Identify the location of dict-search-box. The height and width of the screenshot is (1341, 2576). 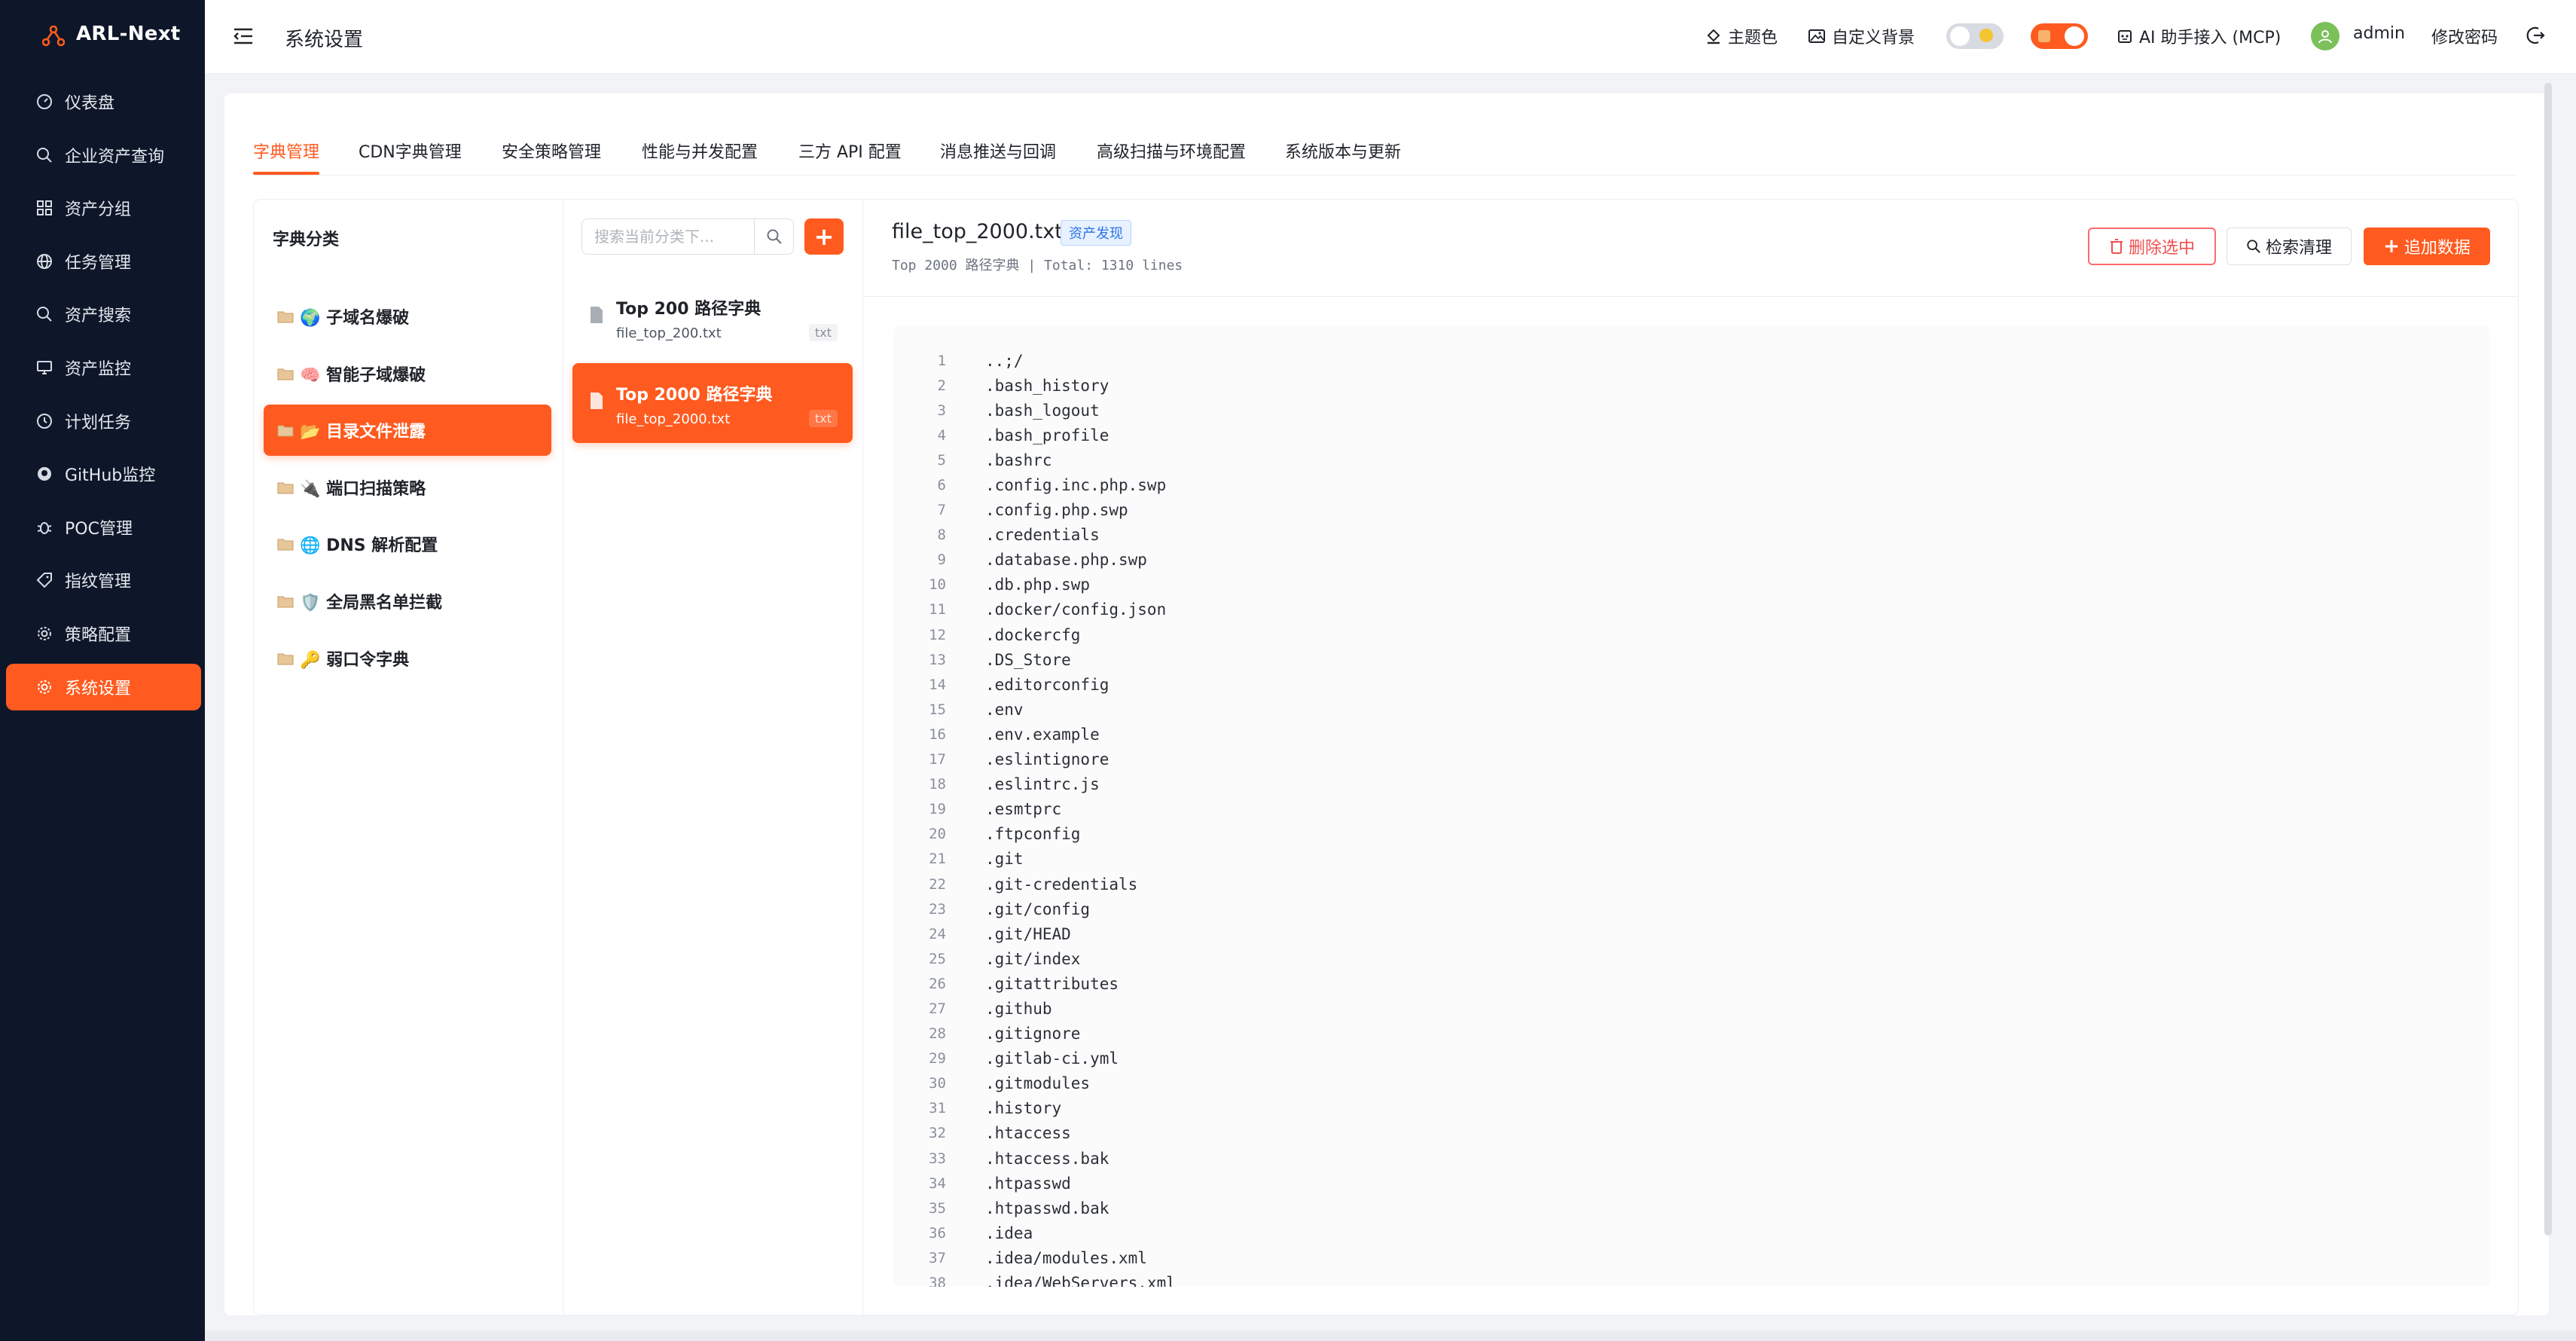
(688, 236).